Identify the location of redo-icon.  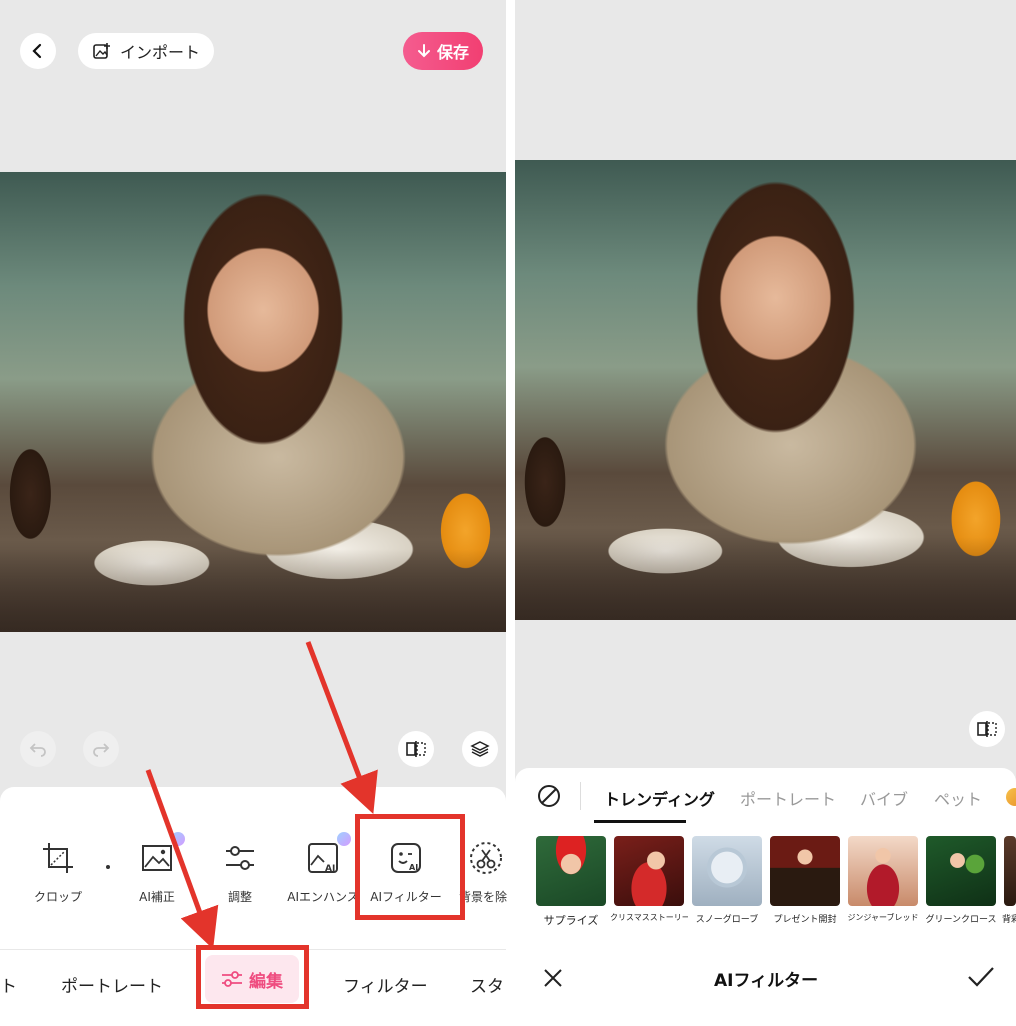
(101, 750).